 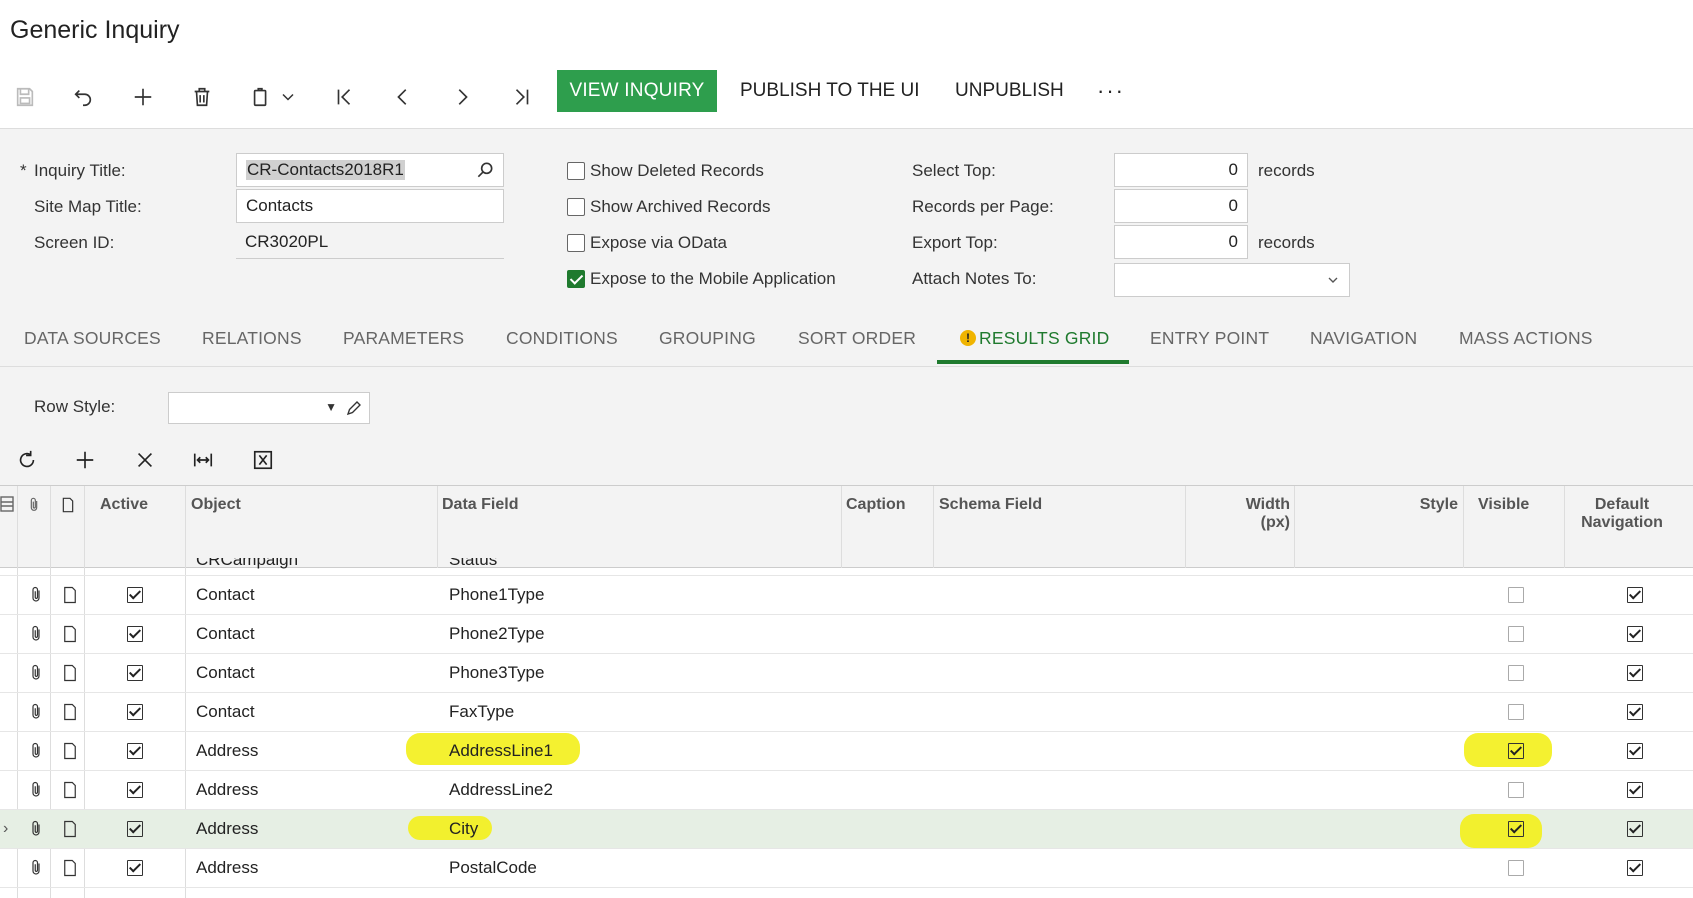 What do you see at coordinates (25, 97) in the screenshot?
I see `save-icon` at bounding box center [25, 97].